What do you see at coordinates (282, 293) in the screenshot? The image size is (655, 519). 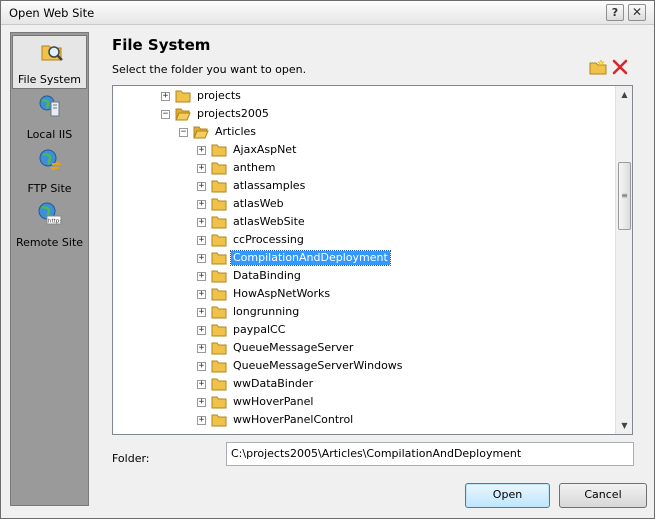 I see `tree-node-label: HowAspNetWorks` at bounding box center [282, 293].